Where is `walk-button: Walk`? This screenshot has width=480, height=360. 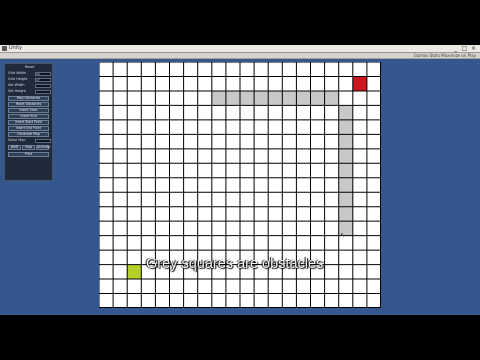
walk-button: Walk is located at coordinates (14, 147).